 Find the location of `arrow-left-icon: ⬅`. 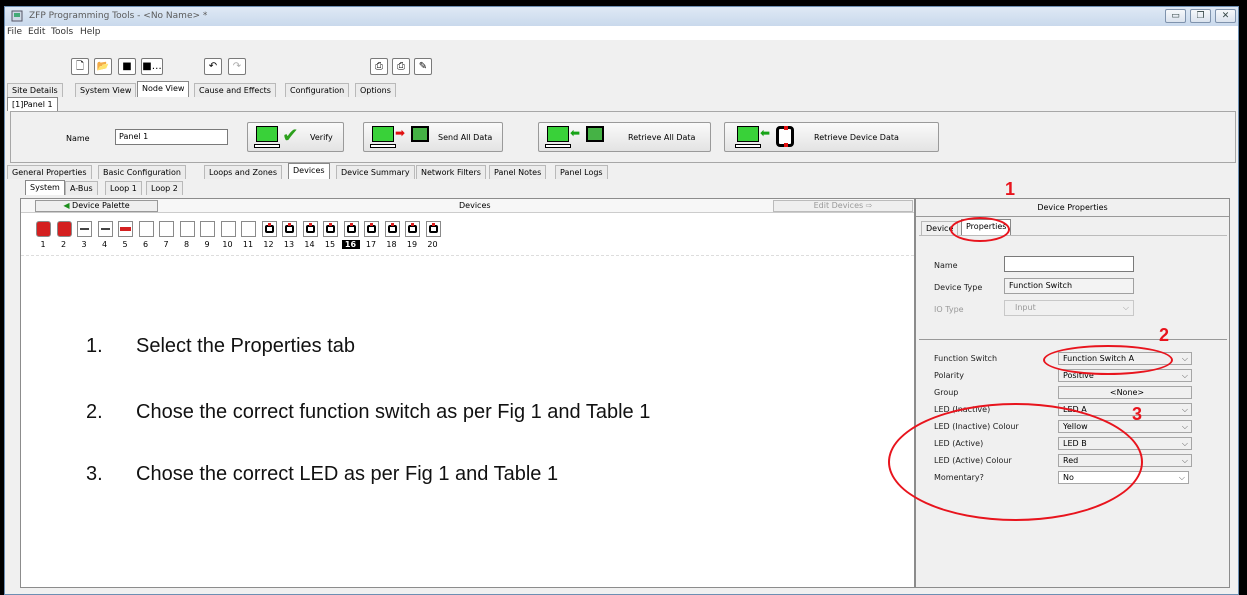

arrow-left-icon: ⬅ is located at coordinates (575, 133).